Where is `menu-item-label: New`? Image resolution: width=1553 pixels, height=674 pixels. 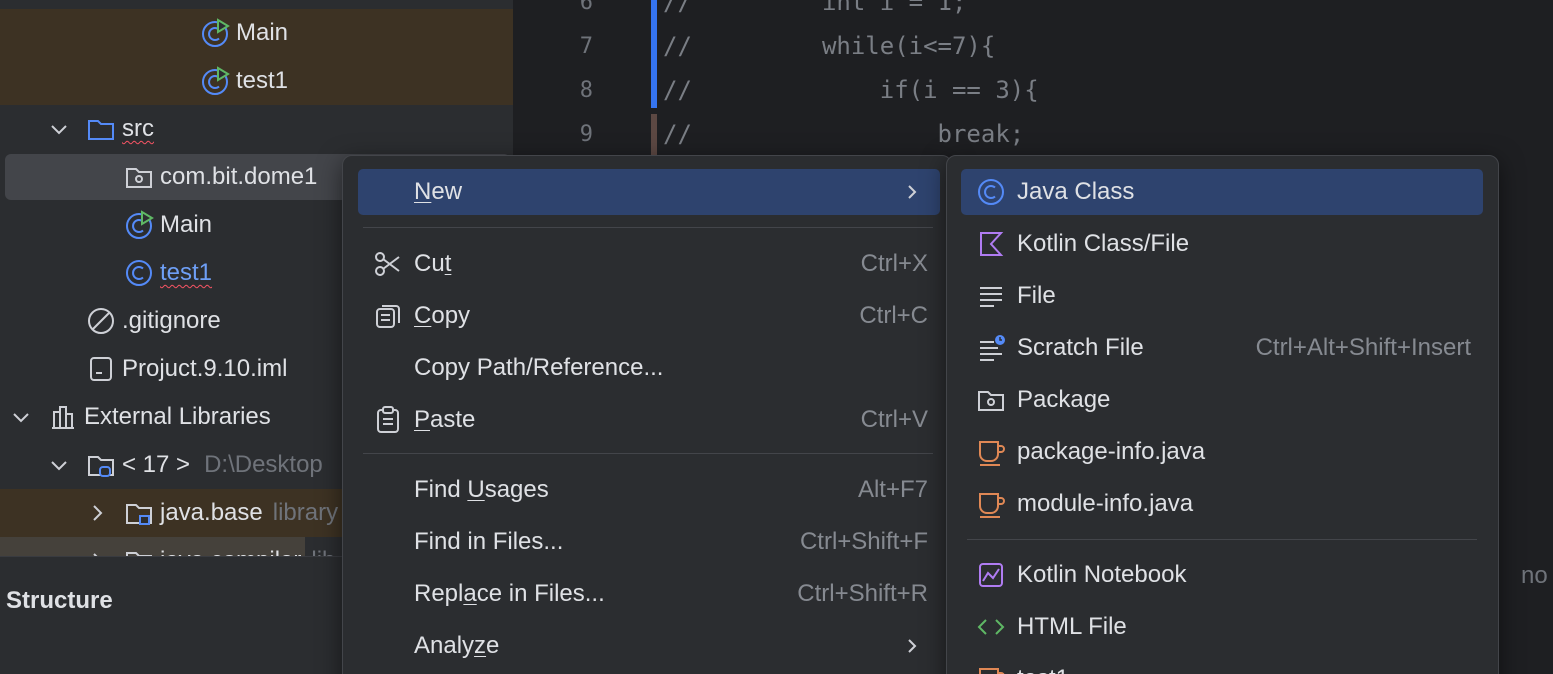
menu-item-label: New is located at coordinates (438, 191).